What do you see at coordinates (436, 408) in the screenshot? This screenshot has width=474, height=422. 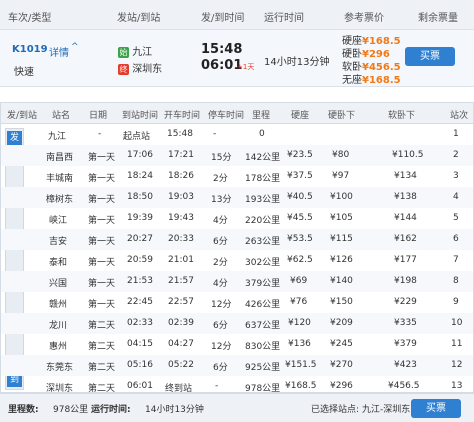 I see `footer-buy-button: 买票` at bounding box center [436, 408].